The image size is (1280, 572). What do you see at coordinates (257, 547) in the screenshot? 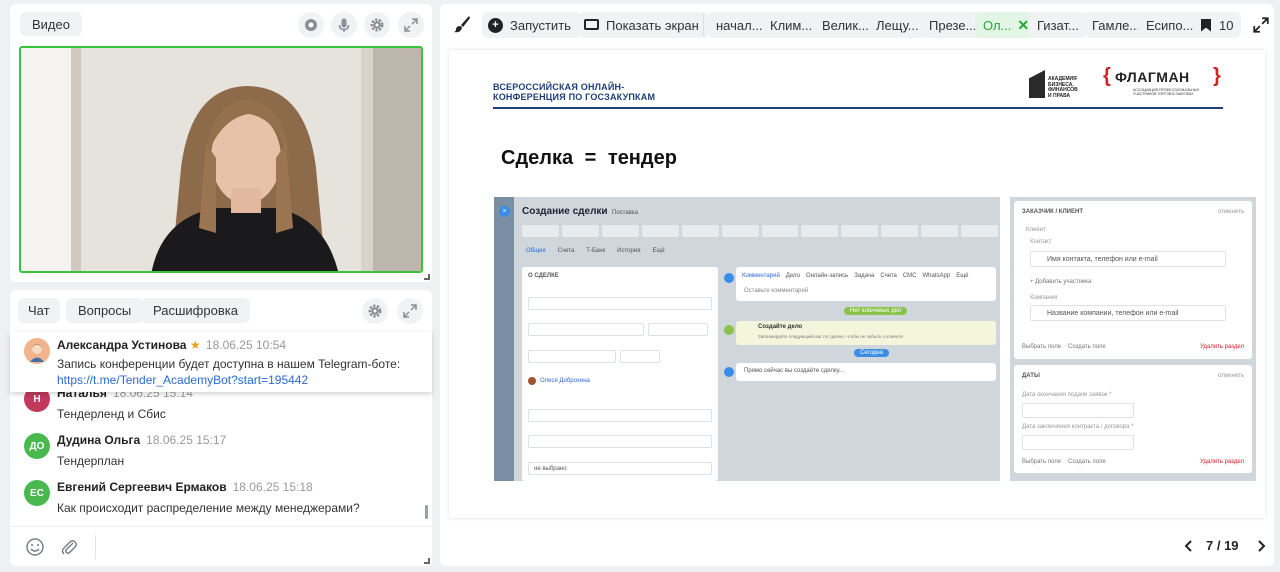
I see `message-input` at bounding box center [257, 547].